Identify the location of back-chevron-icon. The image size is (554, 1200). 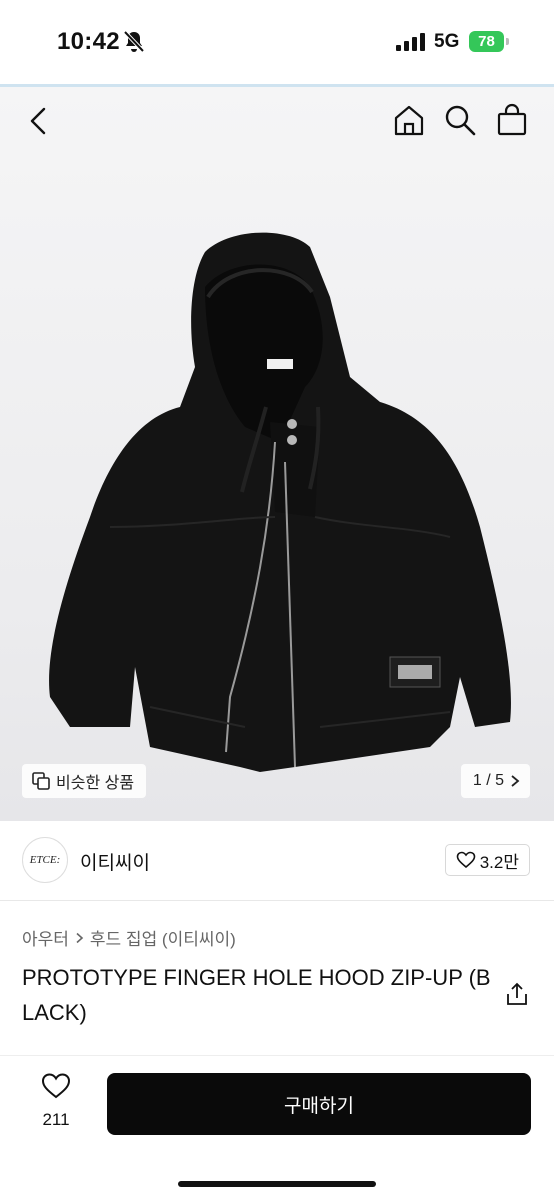
(39, 121).